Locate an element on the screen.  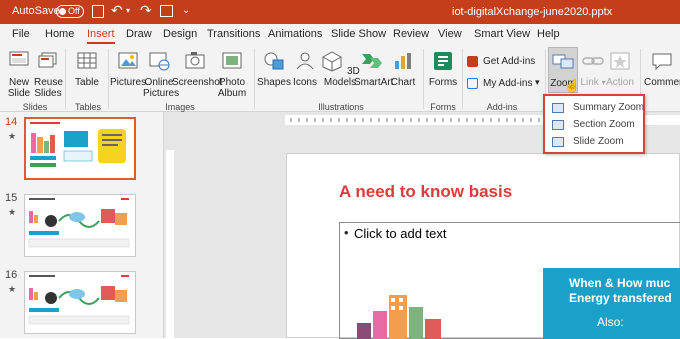
my-addins-button: My Add-ins ▾ is located at coordinates (505, 85).